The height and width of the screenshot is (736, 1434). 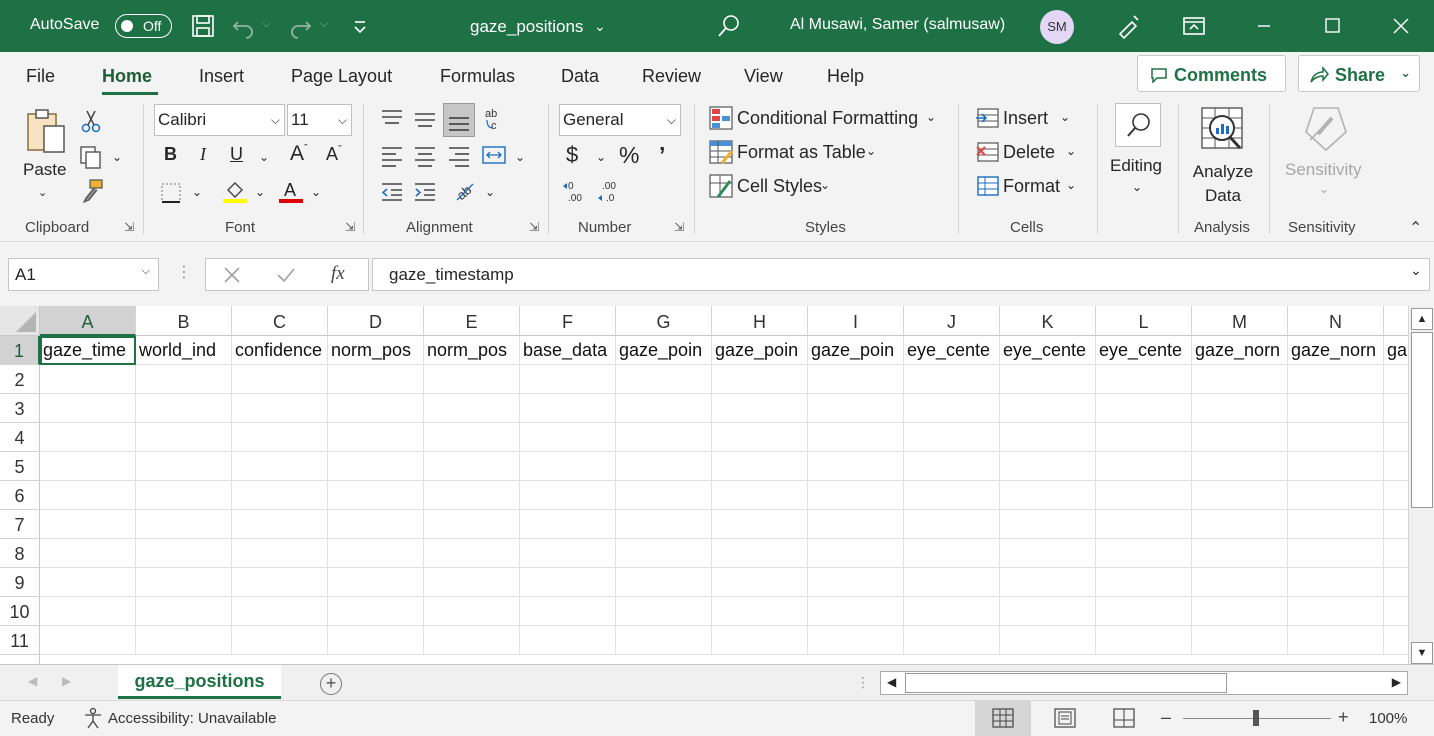 What do you see at coordinates (534, 227) in the screenshot?
I see `dialog-launcher-icon: ⇲` at bounding box center [534, 227].